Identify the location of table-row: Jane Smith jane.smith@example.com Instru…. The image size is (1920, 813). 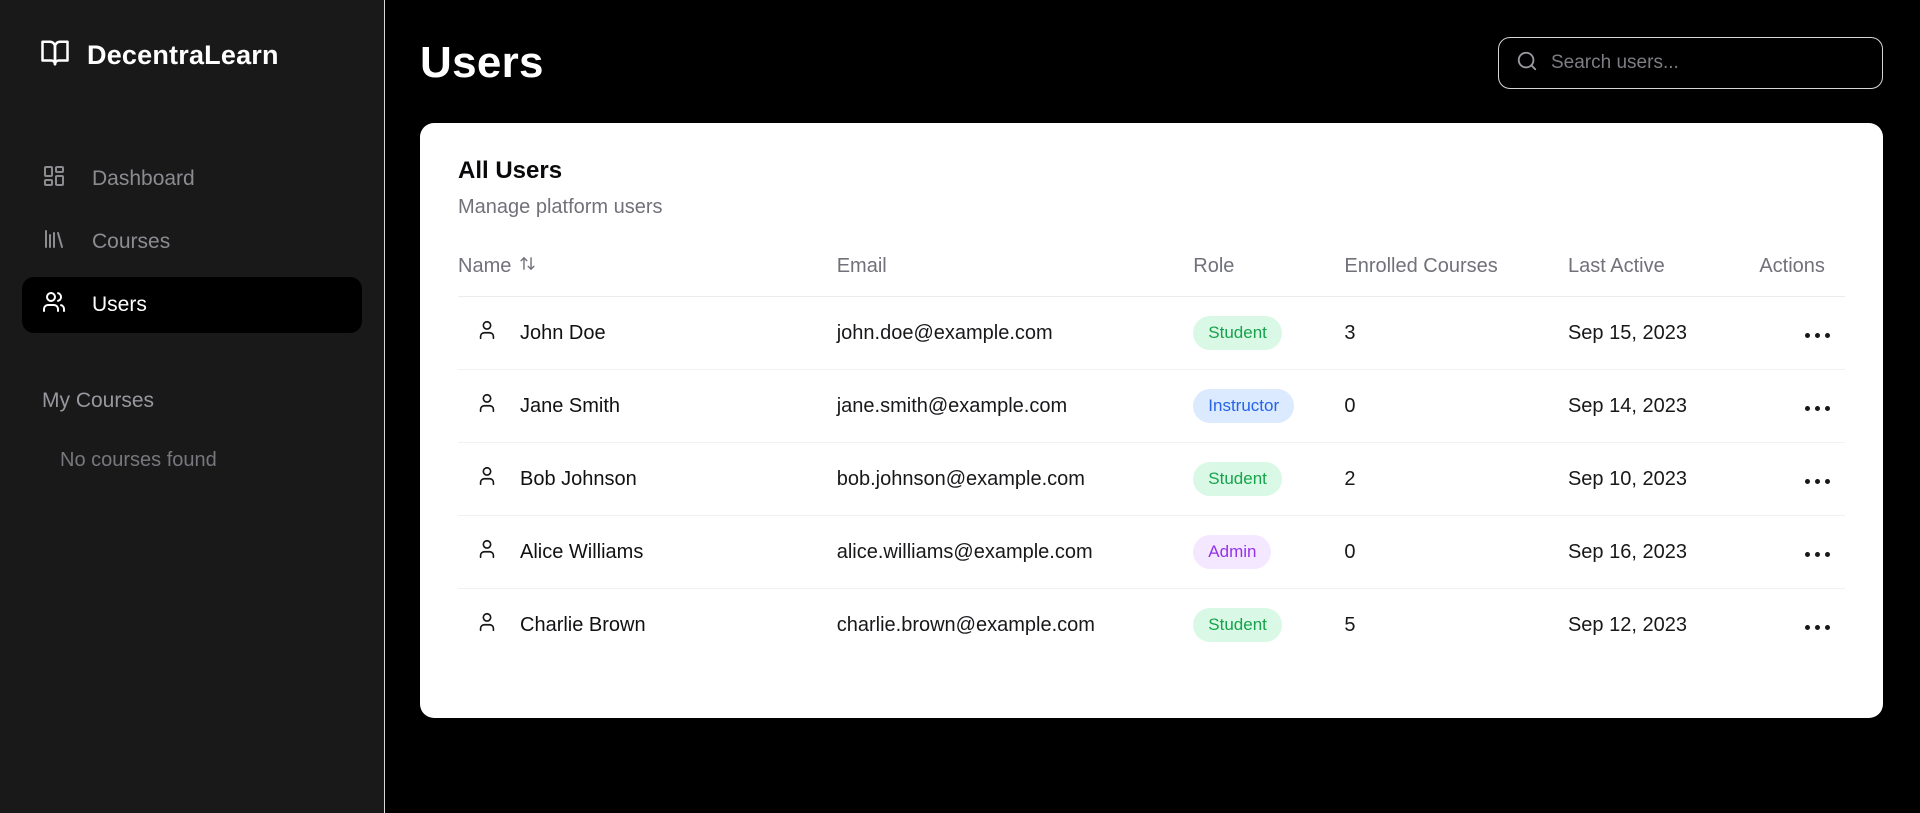
(1151, 406).